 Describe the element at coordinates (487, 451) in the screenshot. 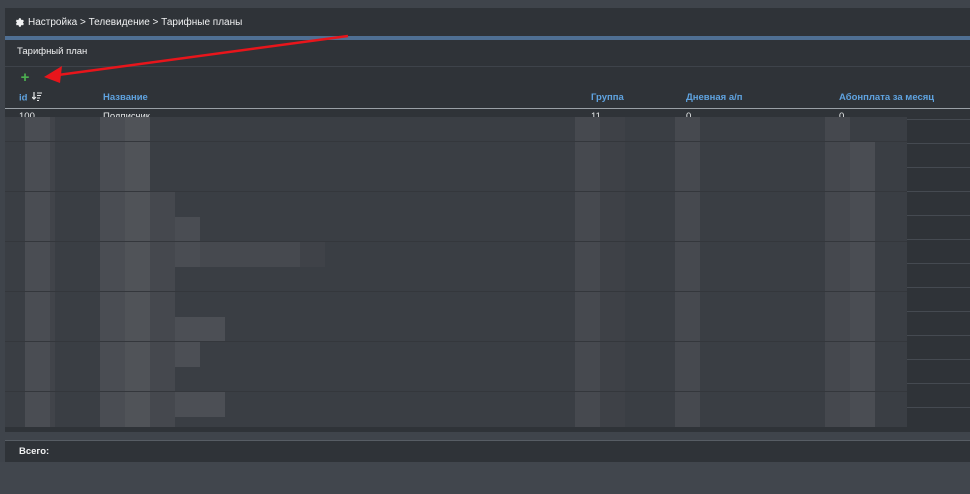

I see `table-footer: Всего:` at that location.